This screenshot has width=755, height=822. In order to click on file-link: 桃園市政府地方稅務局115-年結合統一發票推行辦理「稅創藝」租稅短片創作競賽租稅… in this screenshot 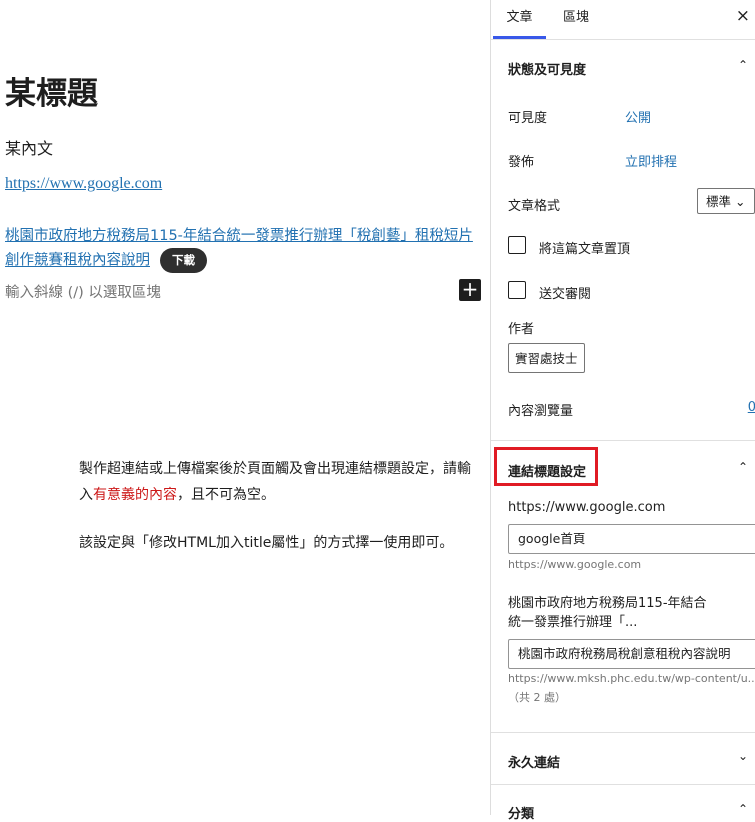, I will do `click(239, 248)`.